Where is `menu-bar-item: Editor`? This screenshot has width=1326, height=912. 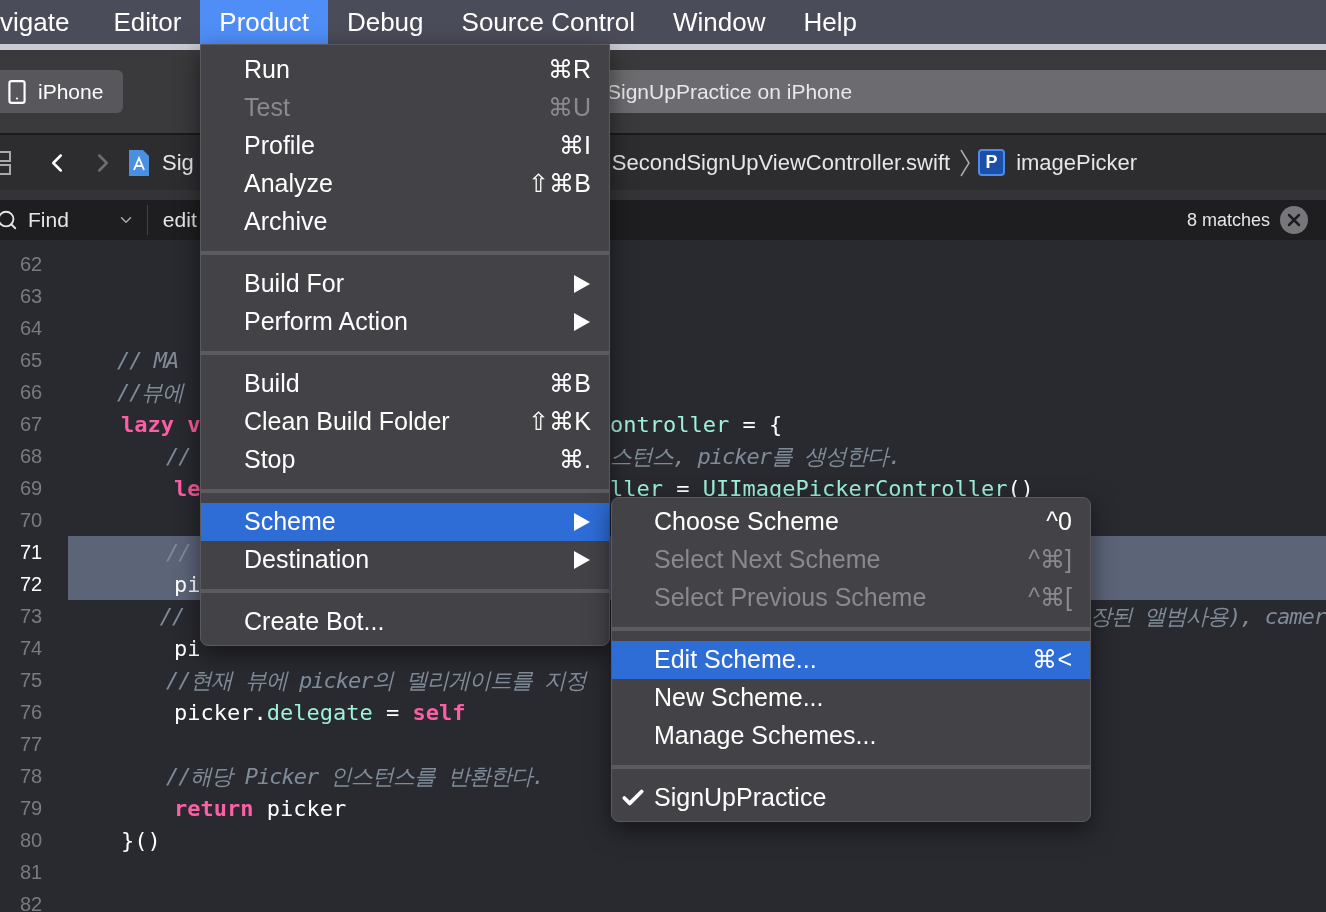
menu-bar-item: Editor is located at coordinates (147, 22).